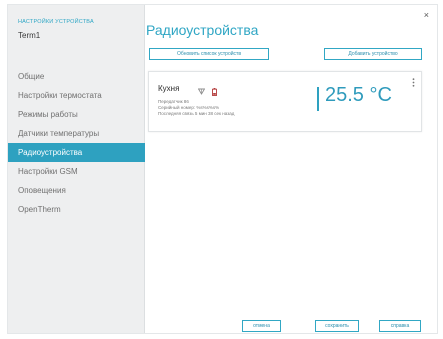  Describe the element at coordinates (215, 91) in the screenshot. I see `battery-icon` at that location.